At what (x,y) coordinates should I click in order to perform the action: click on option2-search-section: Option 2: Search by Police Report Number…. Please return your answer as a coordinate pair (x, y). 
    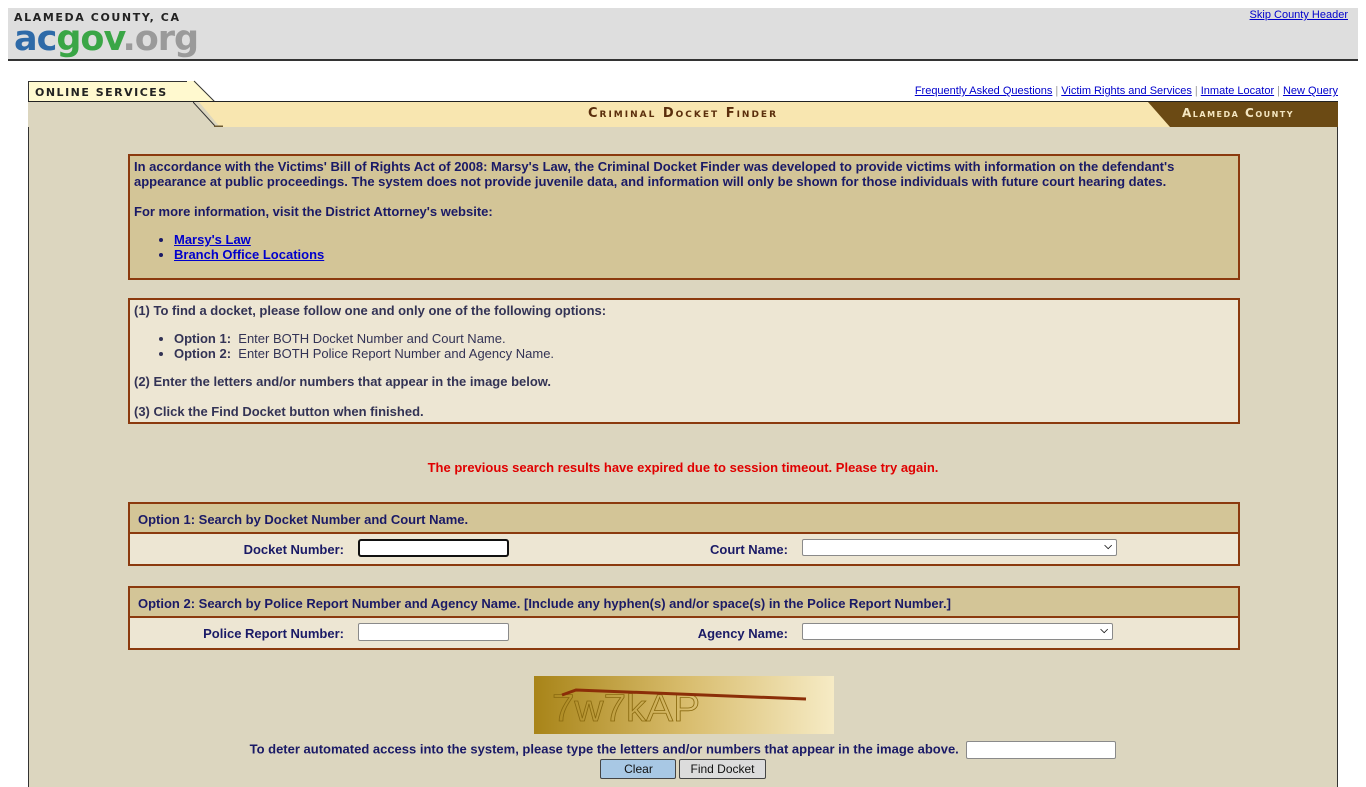
    Looking at the image, I should click on (684, 618).